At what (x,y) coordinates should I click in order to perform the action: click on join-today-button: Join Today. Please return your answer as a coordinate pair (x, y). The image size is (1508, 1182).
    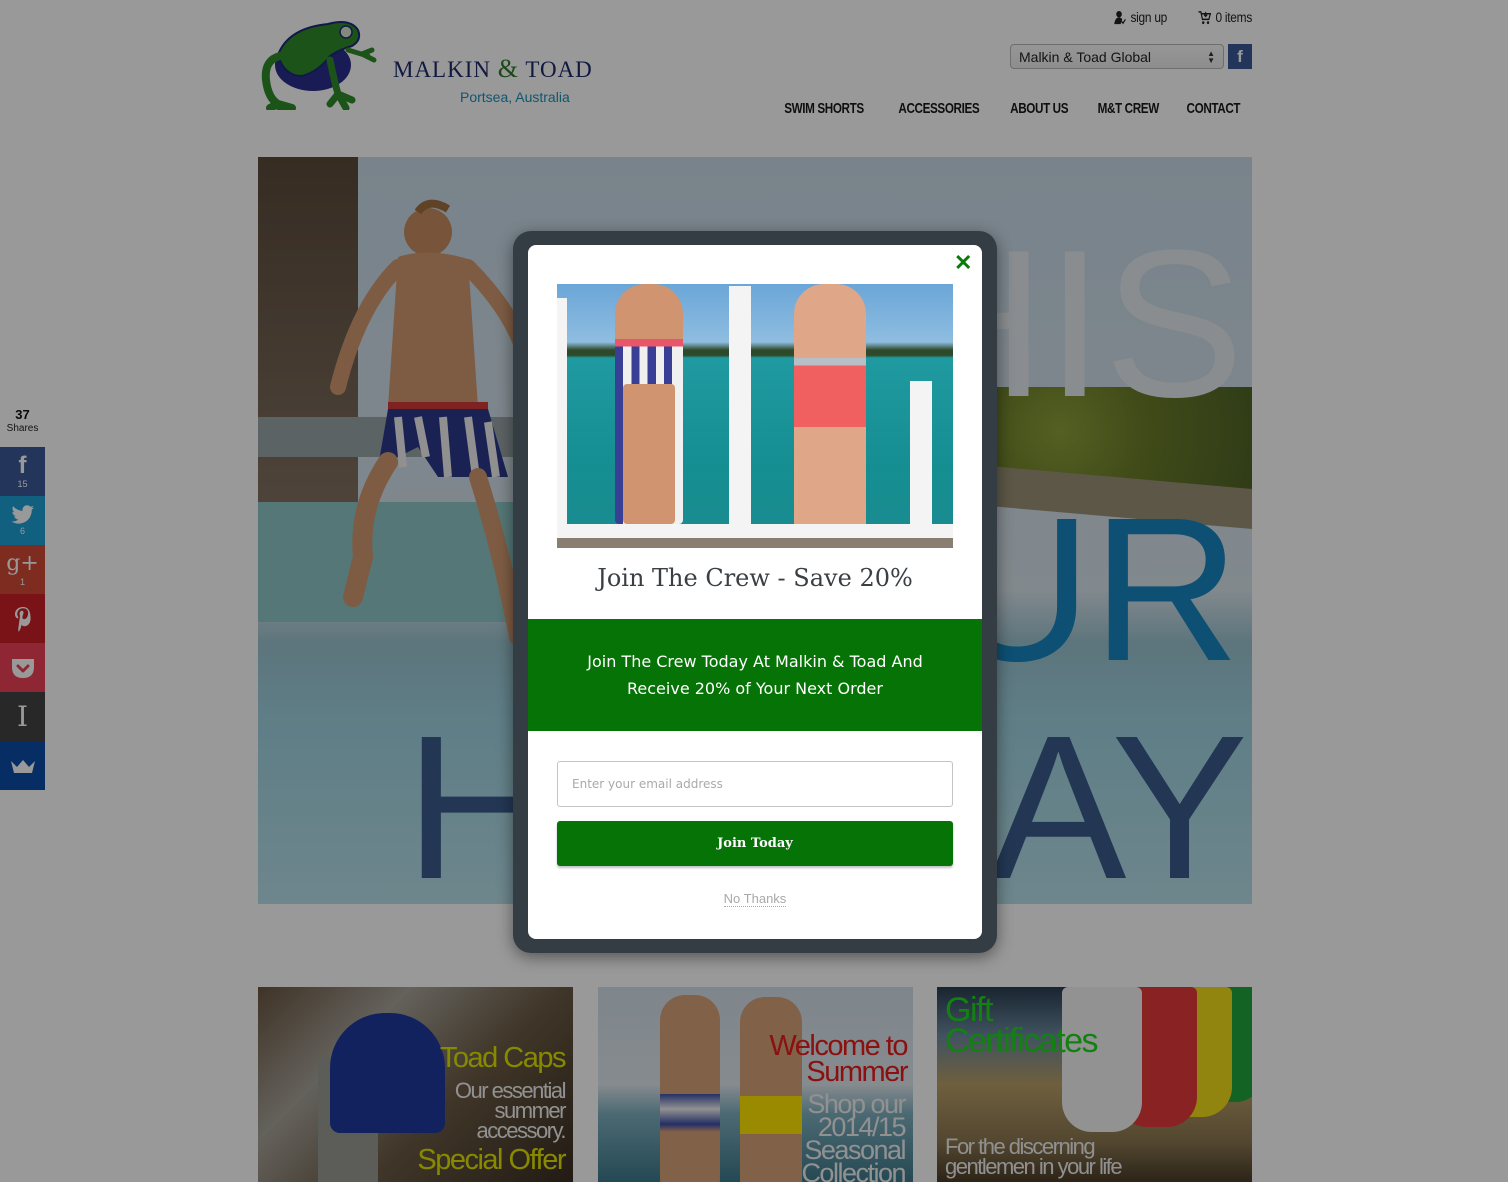
    Looking at the image, I should click on (755, 843).